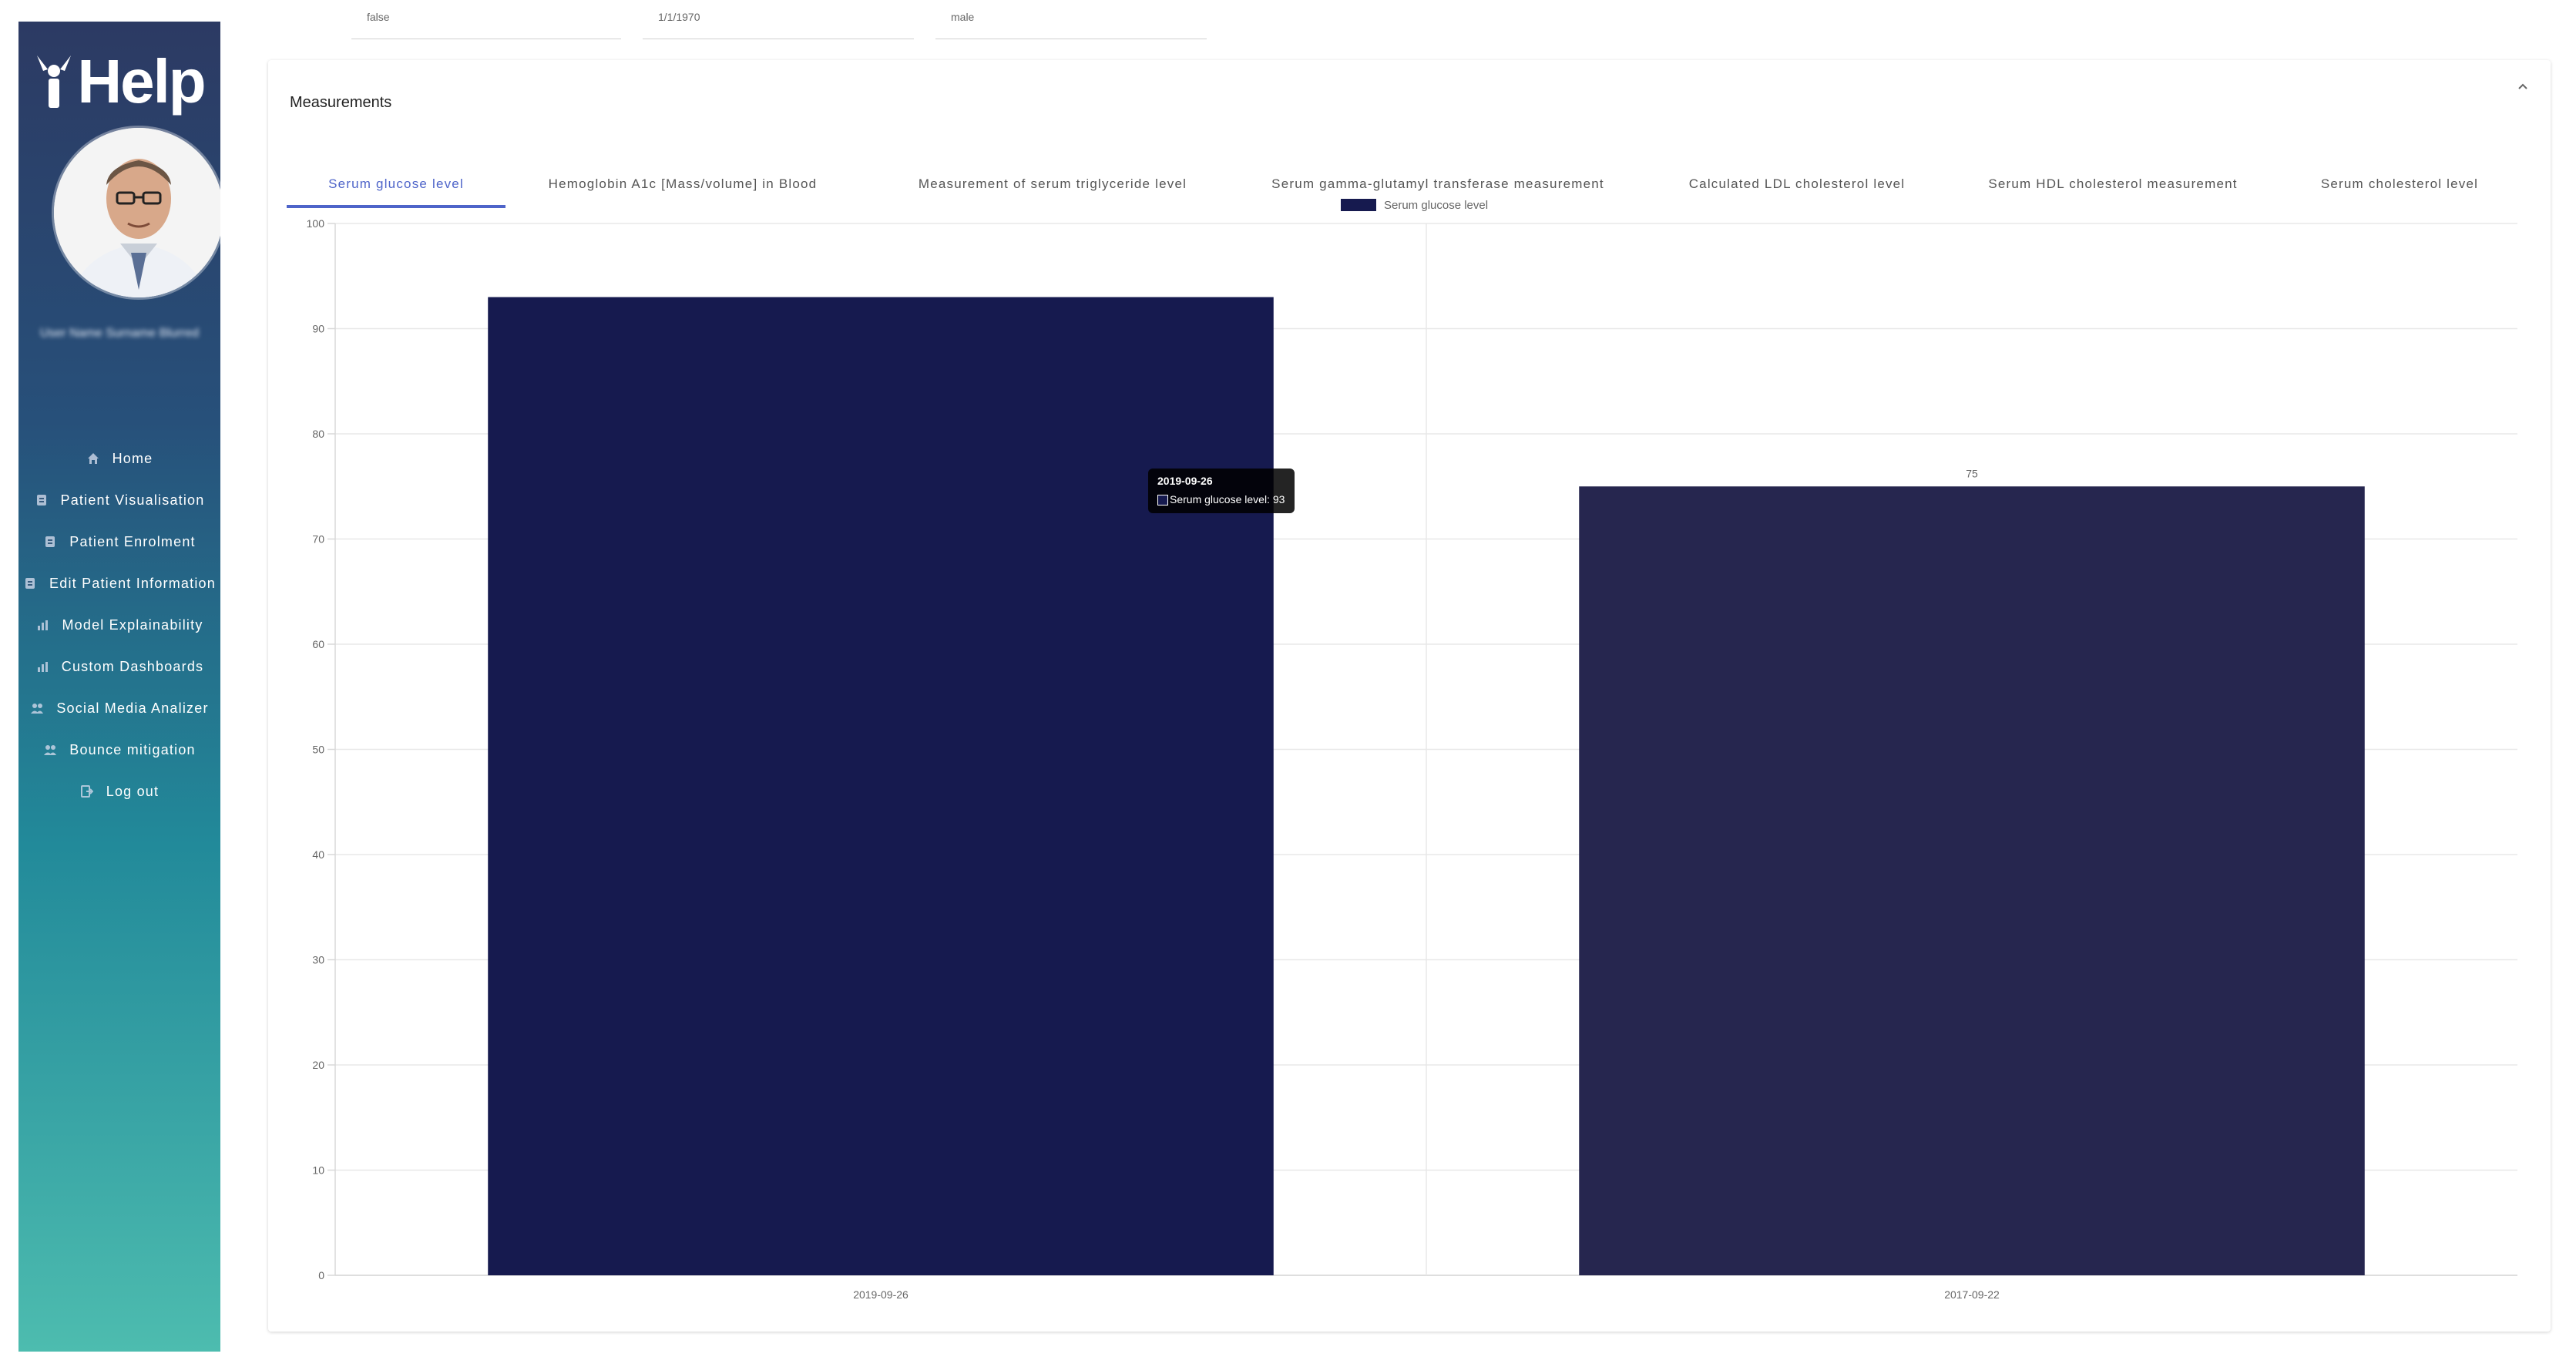  I want to click on y-tick-label: 60, so click(318, 644).